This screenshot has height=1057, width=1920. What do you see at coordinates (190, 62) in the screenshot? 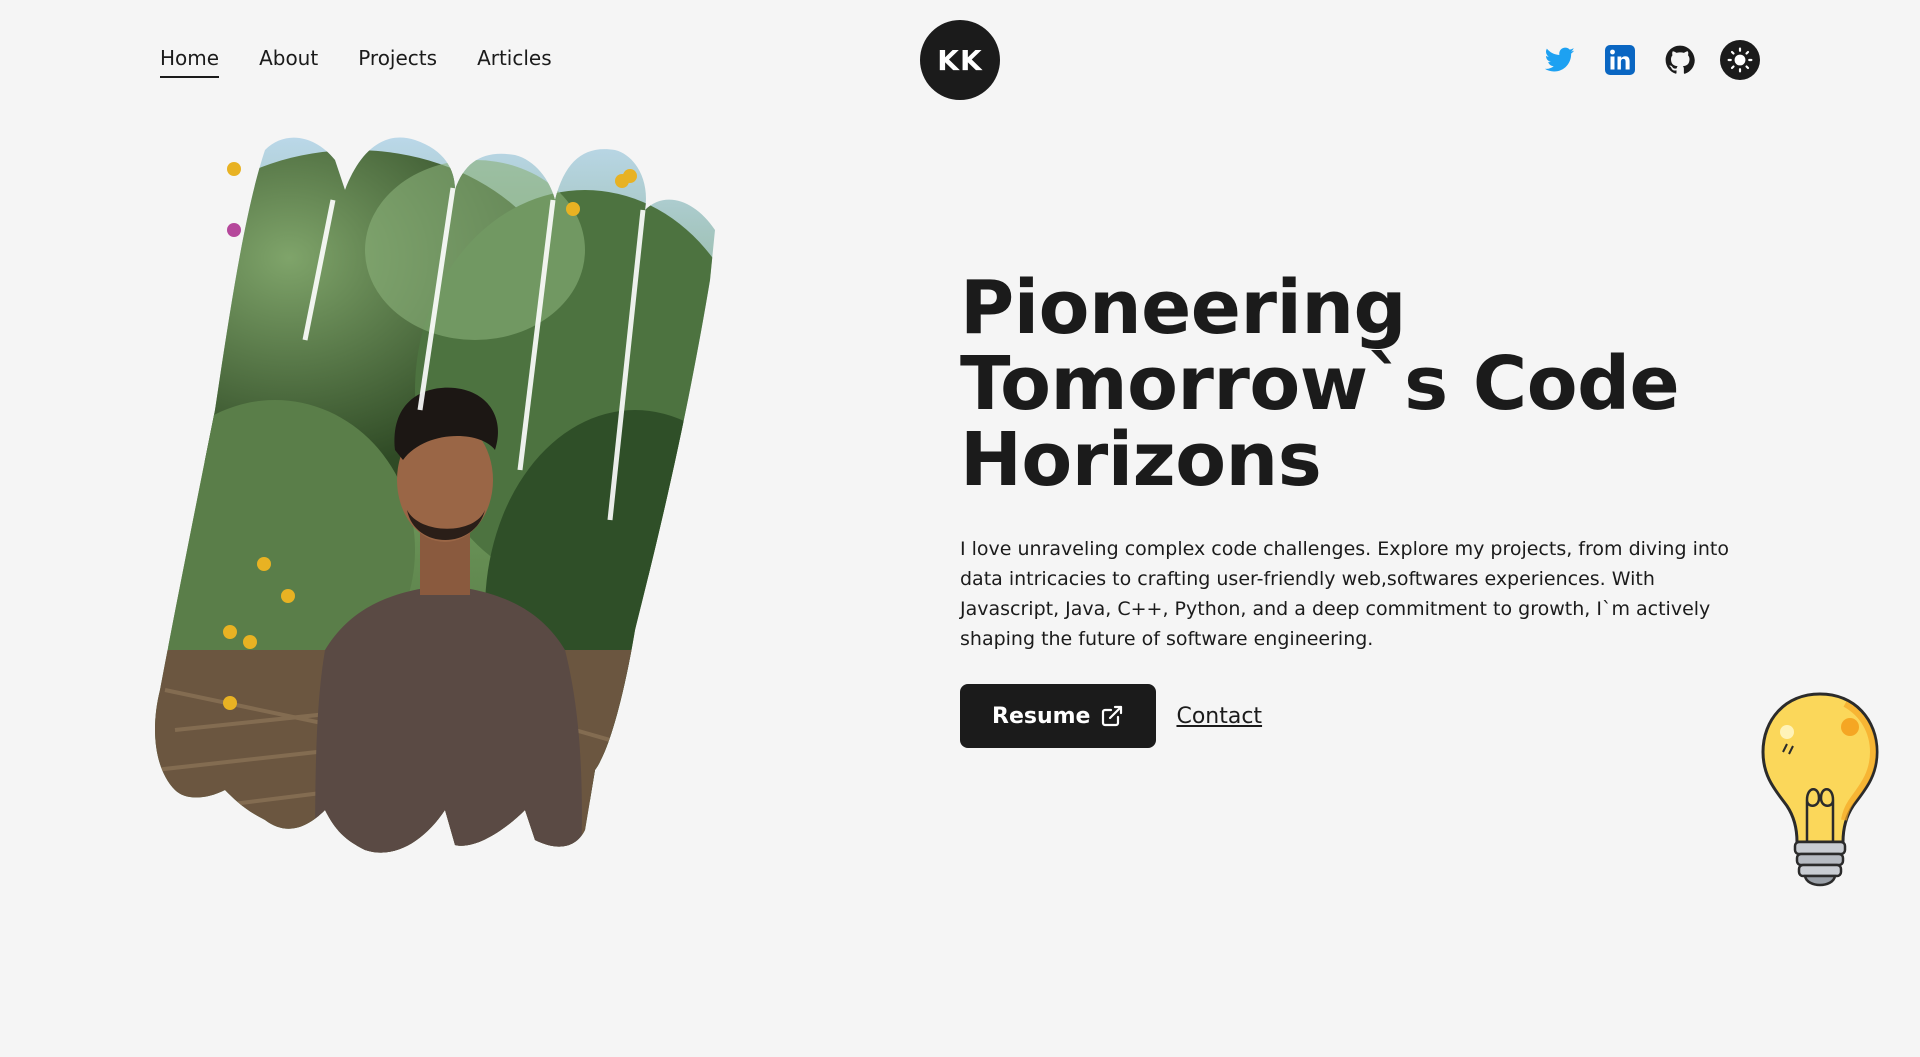
I see `nav-link-home: Home` at bounding box center [190, 62].